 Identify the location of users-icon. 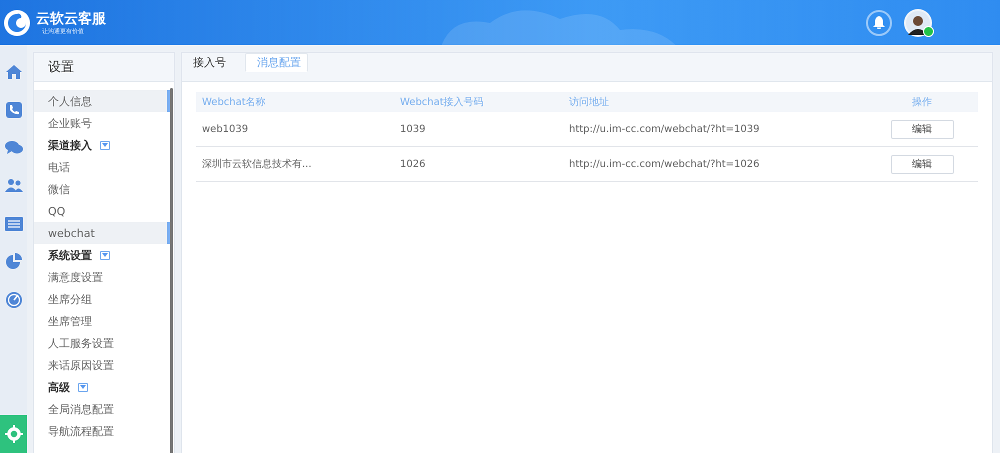
(13, 186).